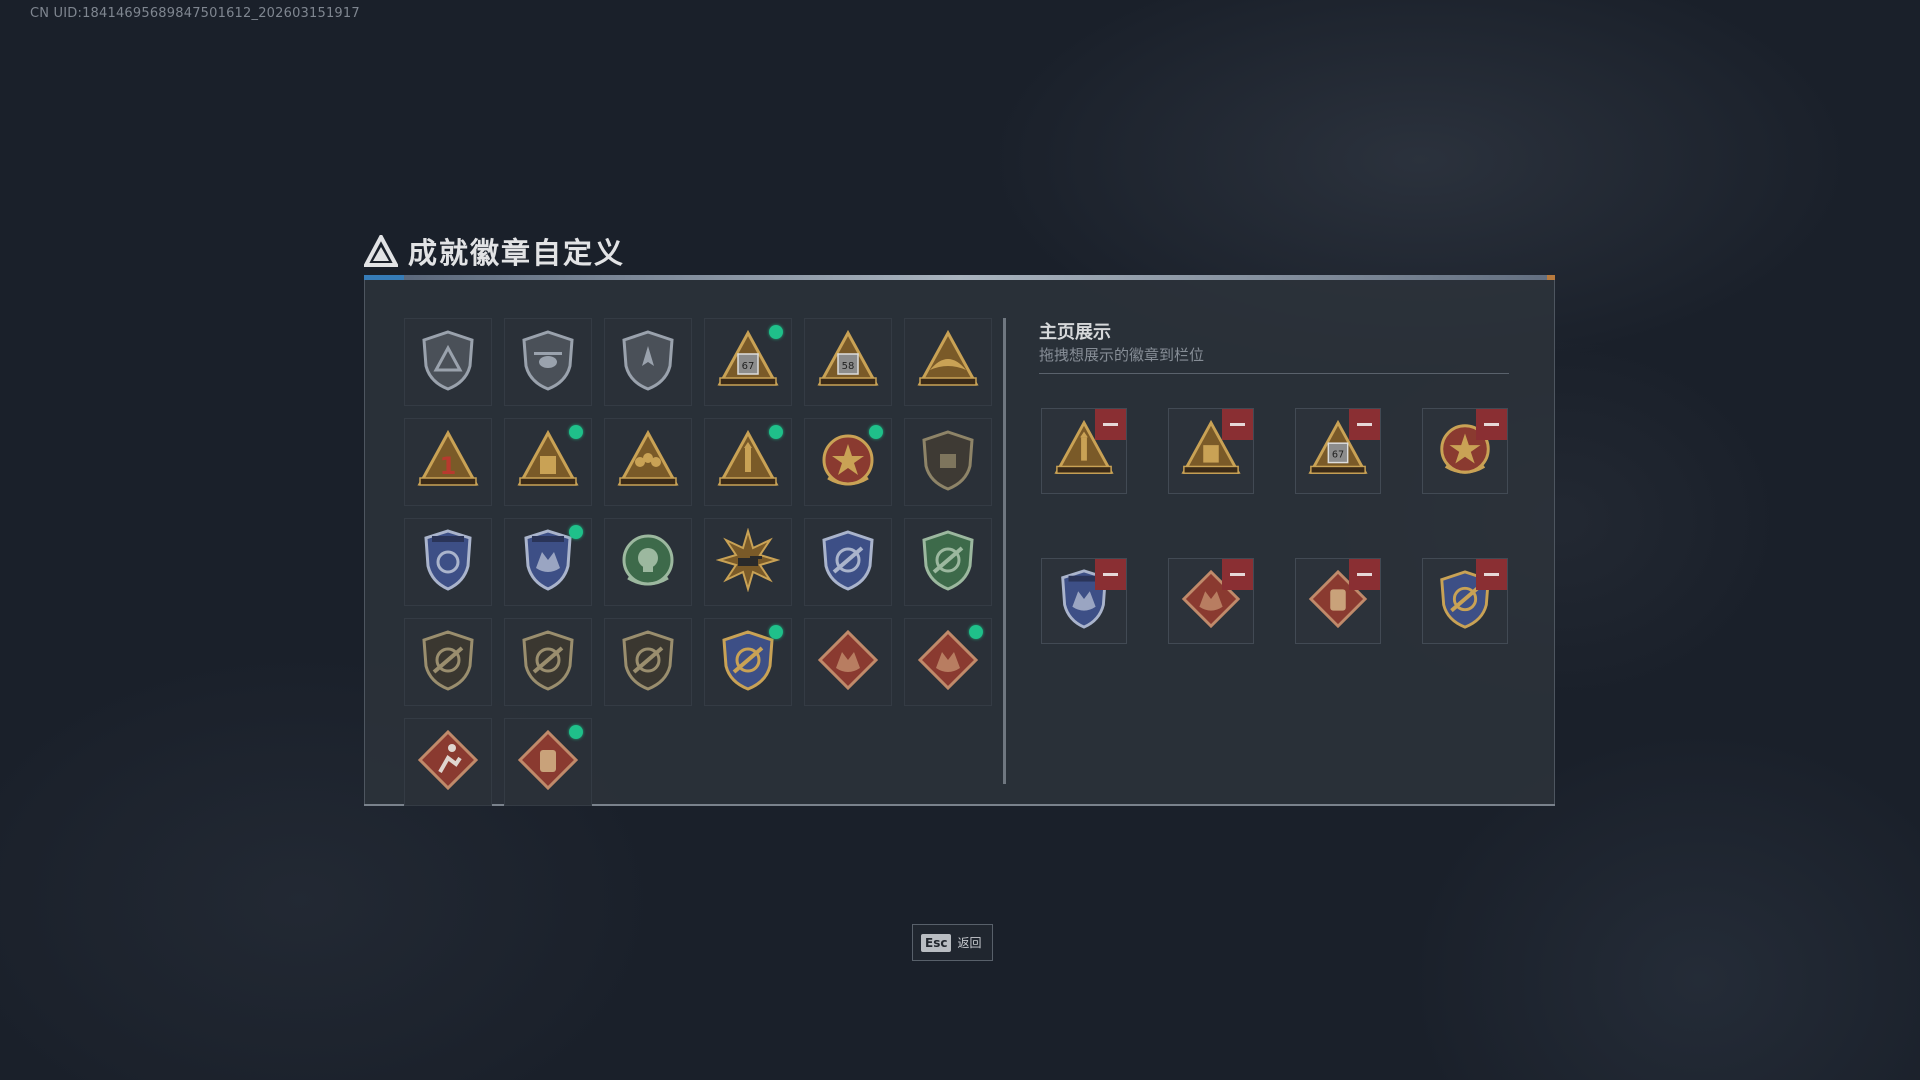 The width and height of the screenshot is (1920, 1080). I want to click on esc-key-icon: Esc, so click(936, 942).